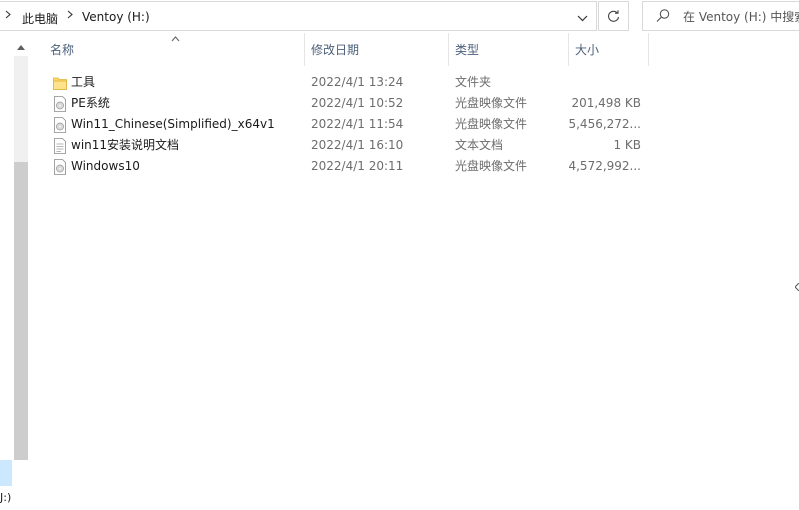 Image resolution: width=799 pixels, height=510 pixels. What do you see at coordinates (70, 16) in the screenshot?
I see `breadcrumb-separator-icon` at bounding box center [70, 16].